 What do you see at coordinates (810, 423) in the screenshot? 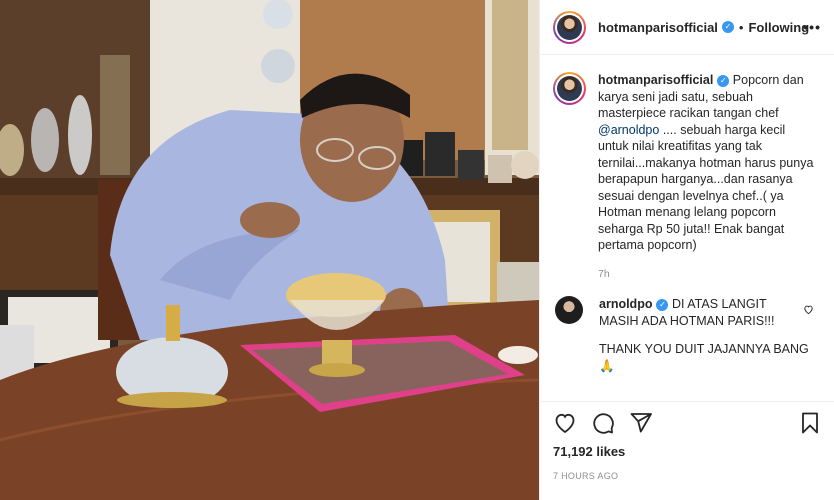
I see `bookmark-icon` at bounding box center [810, 423].